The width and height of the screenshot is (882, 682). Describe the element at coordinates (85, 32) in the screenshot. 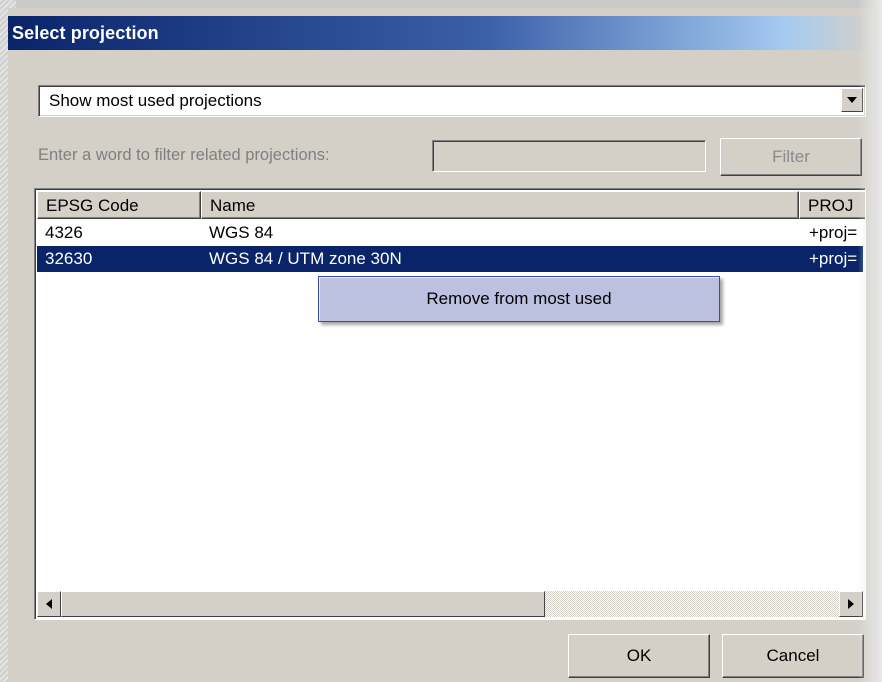

I see `window-title: Select projection` at that location.